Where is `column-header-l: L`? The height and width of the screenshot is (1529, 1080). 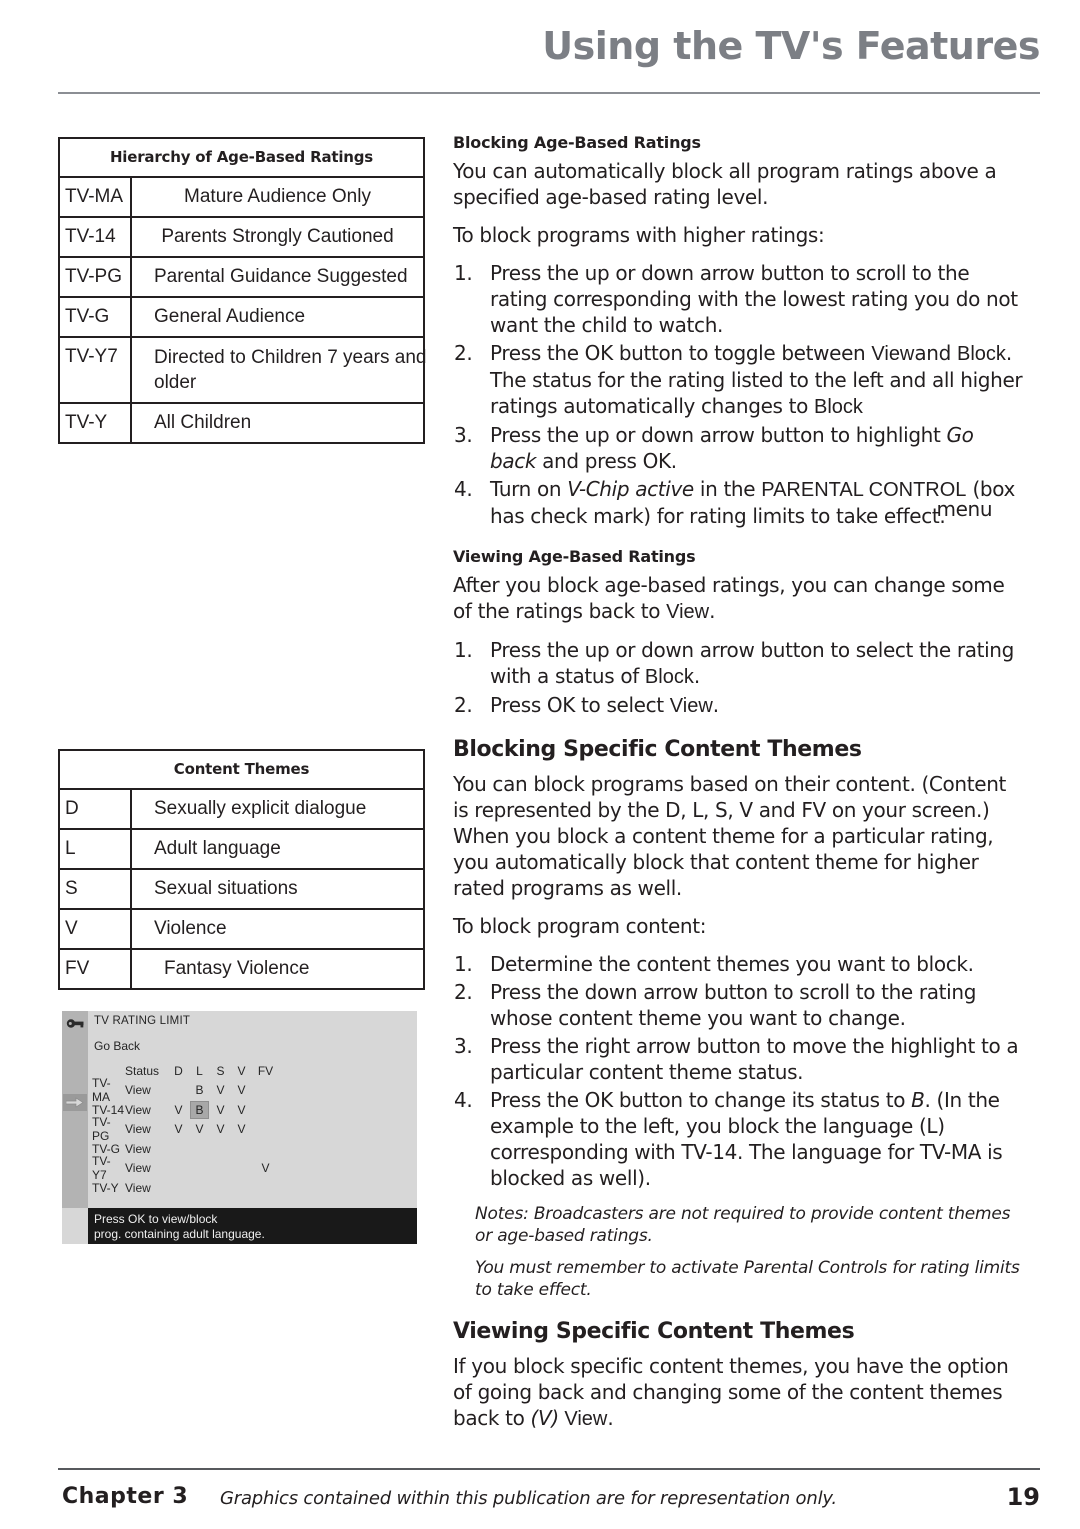
column-header-l: L is located at coordinates (199, 1070).